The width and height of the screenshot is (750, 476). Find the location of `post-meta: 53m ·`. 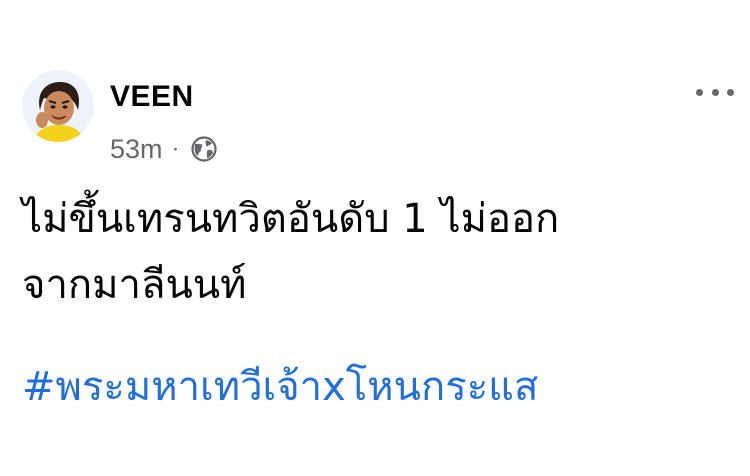

post-meta: 53m · is located at coordinates (164, 149).